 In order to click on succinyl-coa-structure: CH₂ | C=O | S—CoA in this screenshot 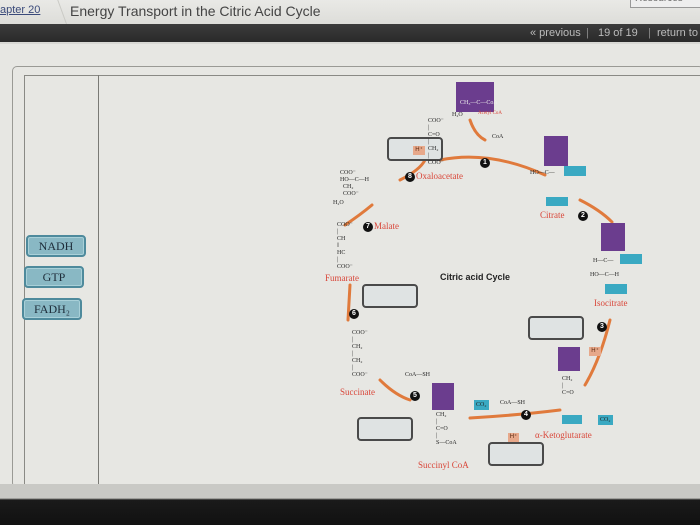, I will do `click(446, 429)`.